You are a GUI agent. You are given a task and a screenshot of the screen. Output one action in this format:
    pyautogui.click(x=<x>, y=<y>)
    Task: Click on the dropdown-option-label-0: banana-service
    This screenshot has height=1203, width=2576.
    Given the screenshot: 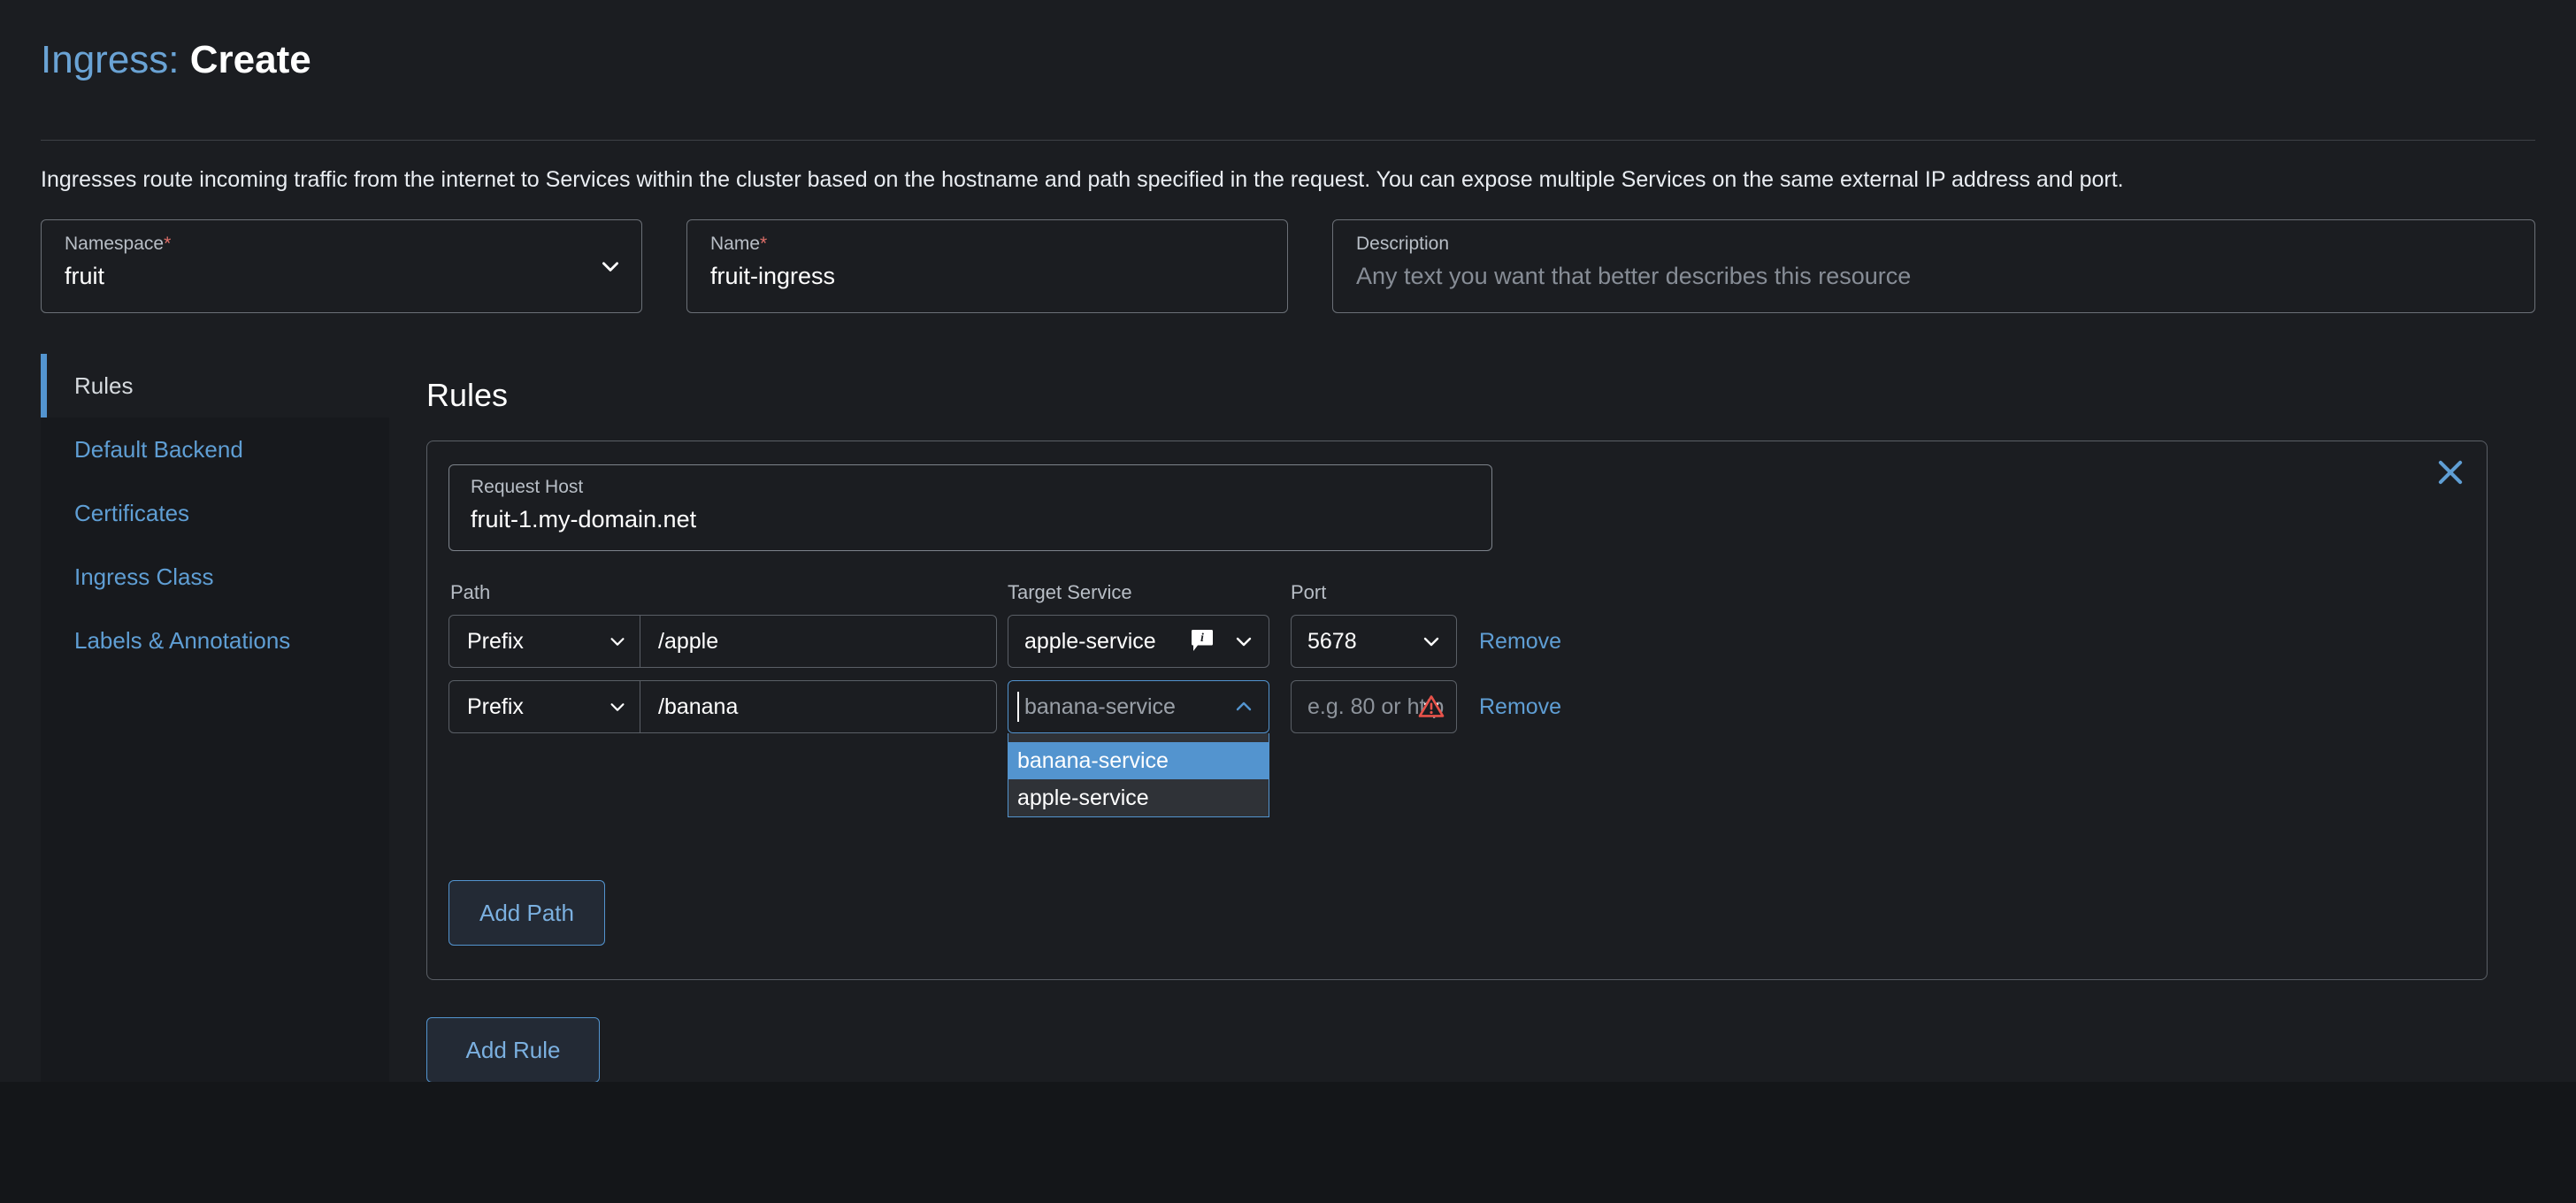 What is the action you would take?
    pyautogui.click(x=1093, y=760)
    